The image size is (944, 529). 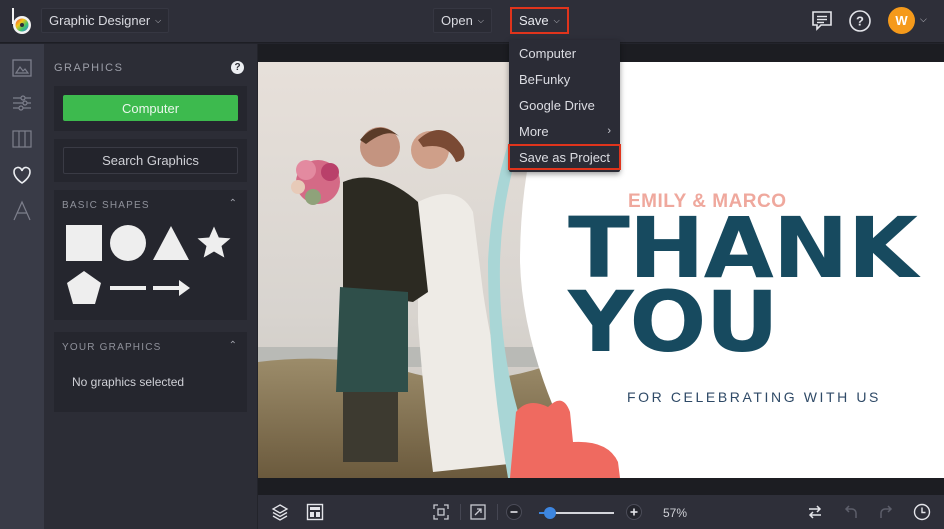 What do you see at coordinates (576, 513) in the screenshot?
I see `zoom-slider` at bounding box center [576, 513].